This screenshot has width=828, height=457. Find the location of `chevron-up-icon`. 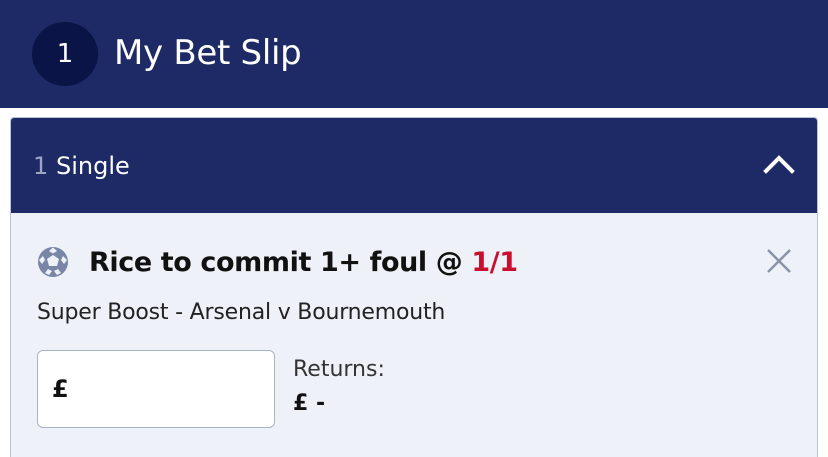

chevron-up-icon is located at coordinates (779, 164).